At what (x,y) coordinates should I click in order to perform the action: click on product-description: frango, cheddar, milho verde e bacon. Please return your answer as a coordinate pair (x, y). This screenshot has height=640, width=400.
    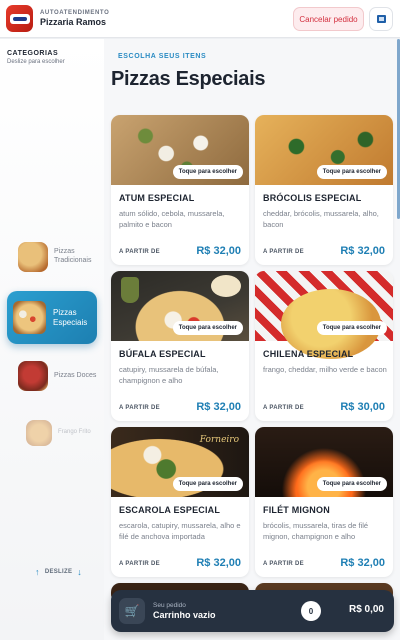
    Looking at the image, I should click on (325, 369).